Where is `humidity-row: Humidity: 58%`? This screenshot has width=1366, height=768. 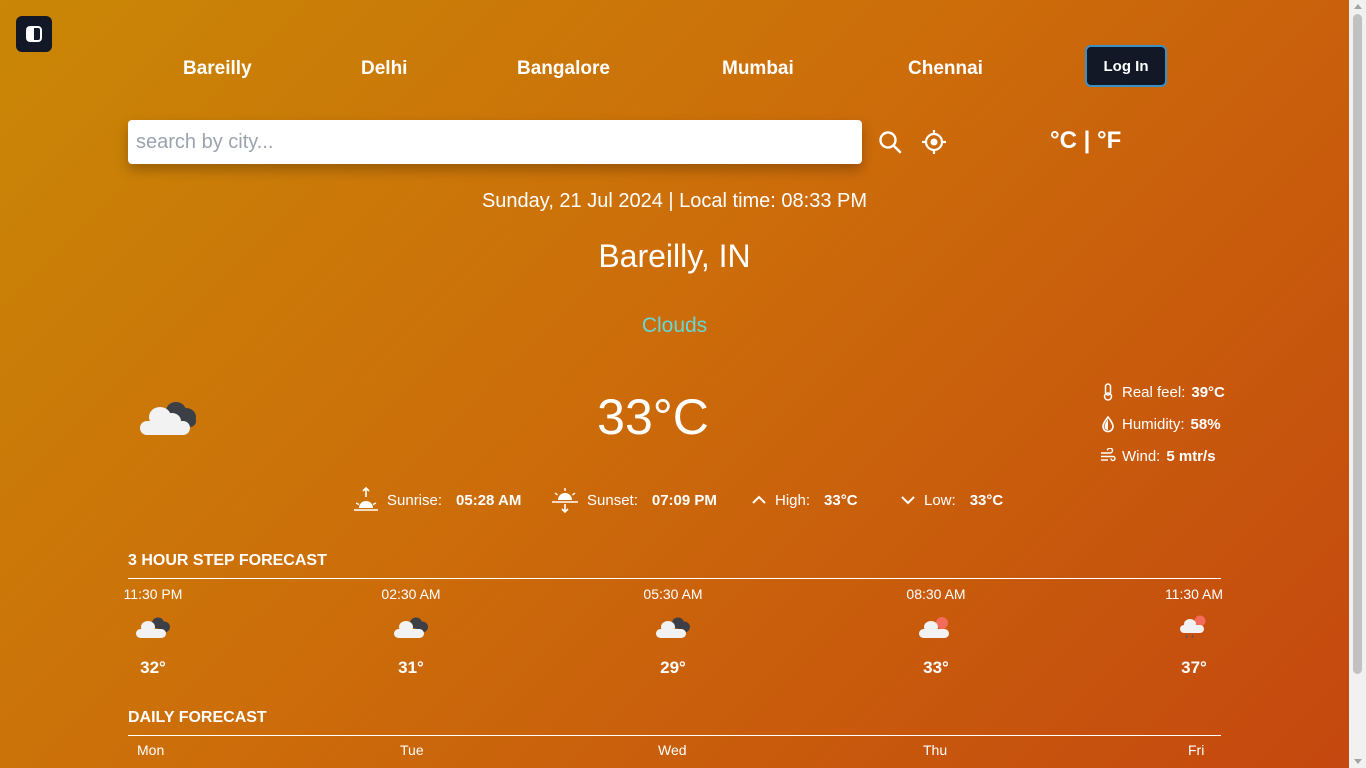
humidity-row: Humidity: 58% is located at coordinates (1162, 424).